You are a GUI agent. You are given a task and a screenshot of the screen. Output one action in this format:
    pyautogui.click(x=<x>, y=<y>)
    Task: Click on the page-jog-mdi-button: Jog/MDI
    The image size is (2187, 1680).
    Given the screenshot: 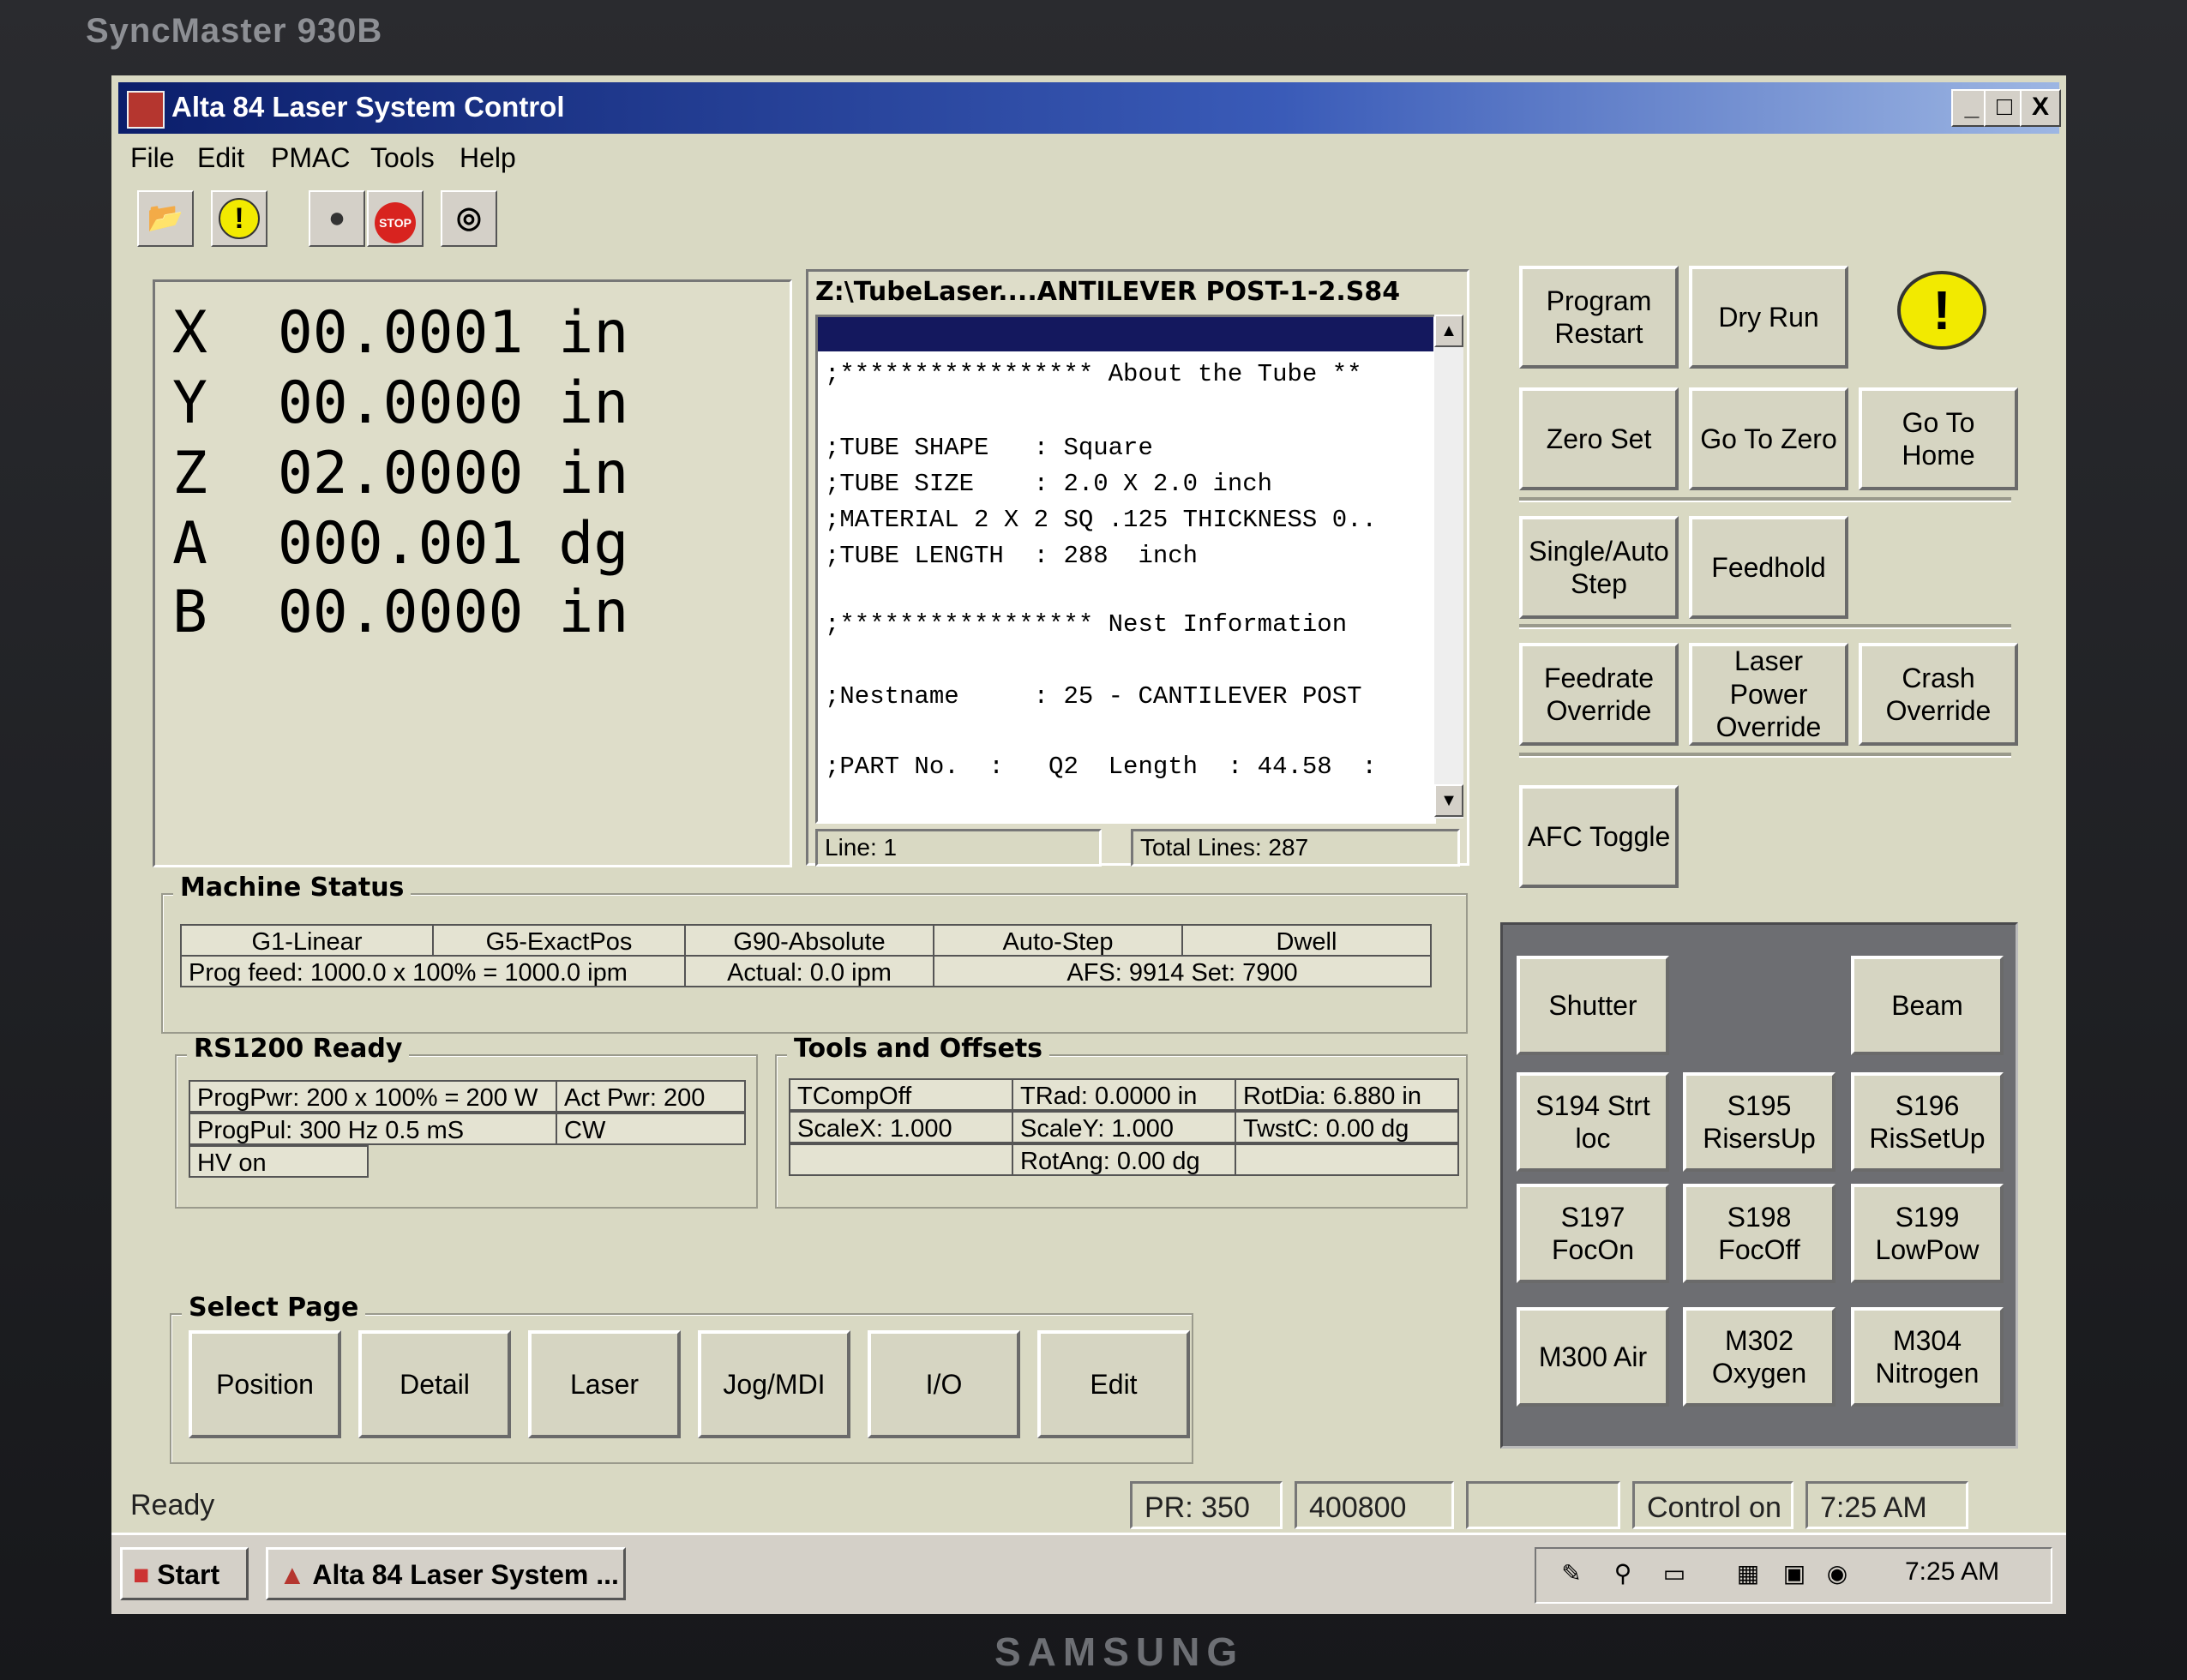 What is the action you would take?
    pyautogui.click(x=774, y=1384)
    